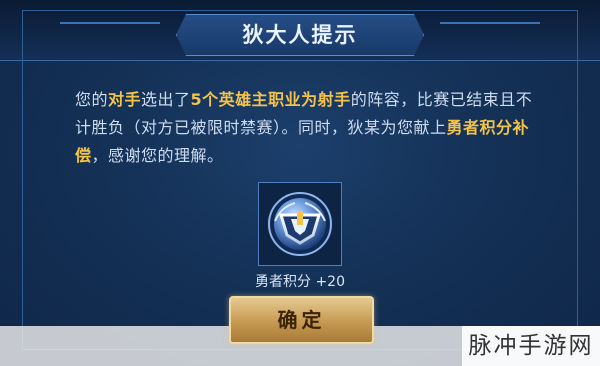 Image resolution: width=600 pixels, height=366 pixels. I want to click on confirm-button-label: 确定, so click(301, 320).